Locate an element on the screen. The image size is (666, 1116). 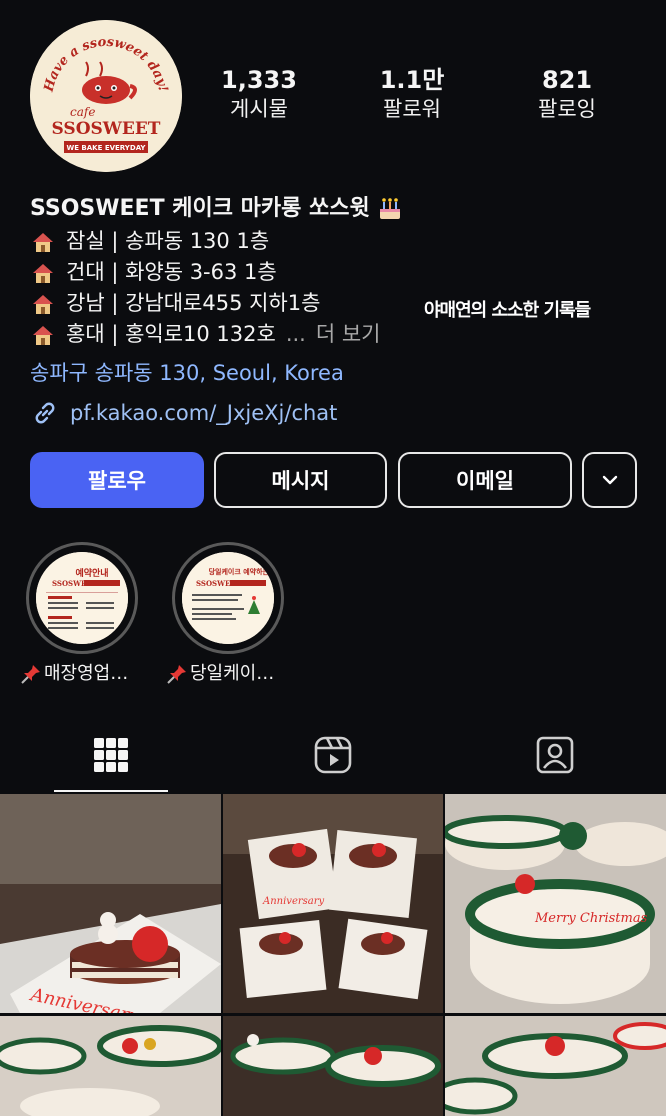
bio-line-text: 홍대 | 홍익로10 132호 is located at coordinates (171, 334).